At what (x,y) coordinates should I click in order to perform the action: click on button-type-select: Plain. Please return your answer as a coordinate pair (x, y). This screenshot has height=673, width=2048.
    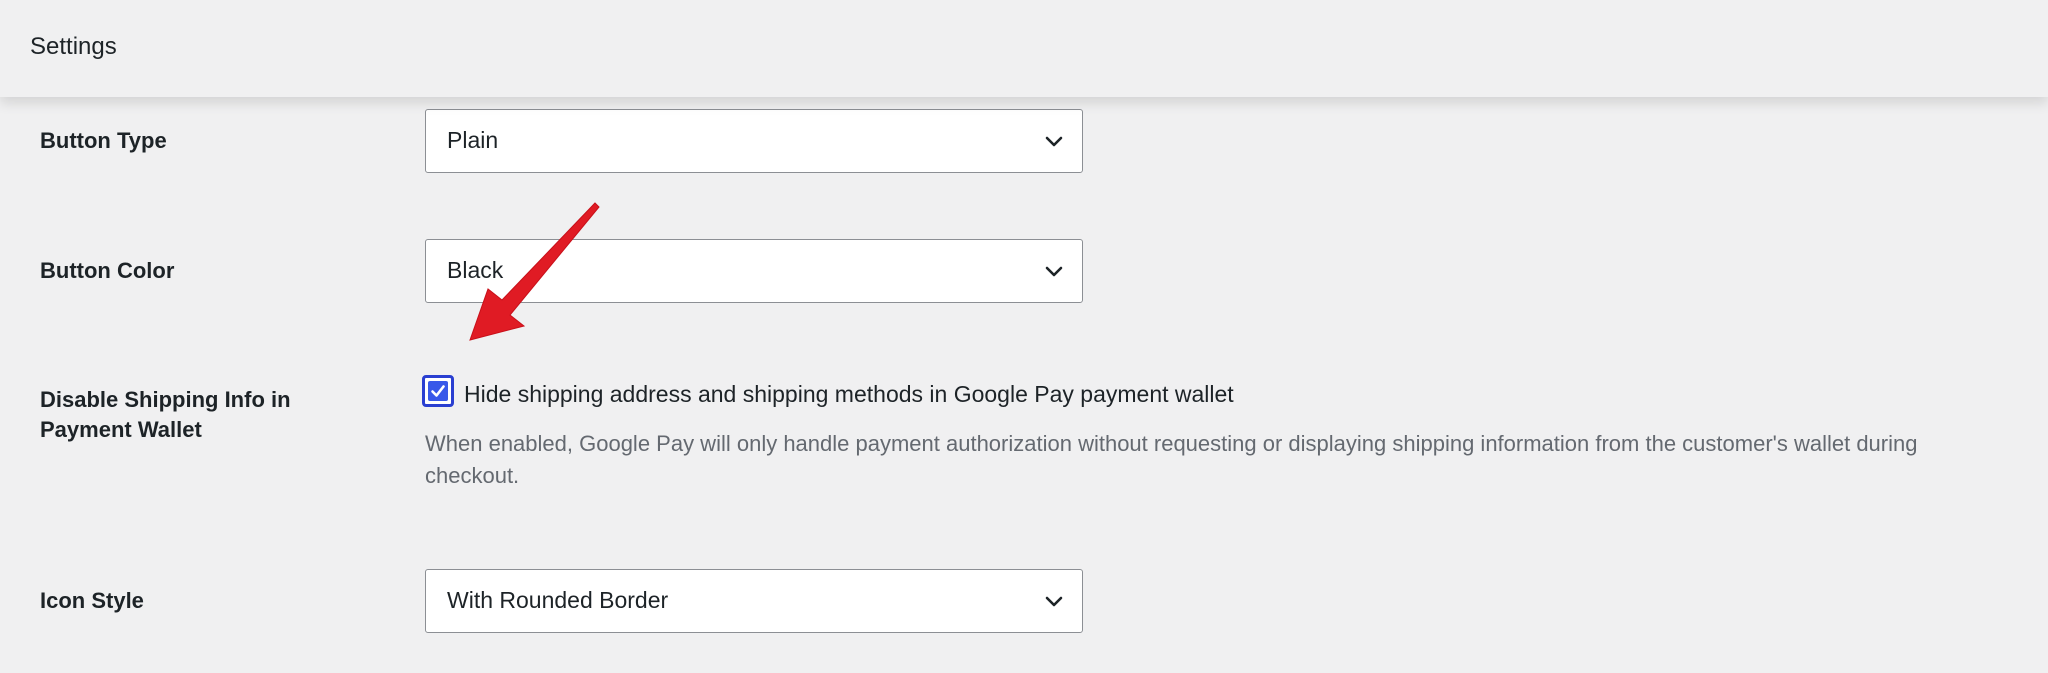
    Looking at the image, I should click on (754, 141).